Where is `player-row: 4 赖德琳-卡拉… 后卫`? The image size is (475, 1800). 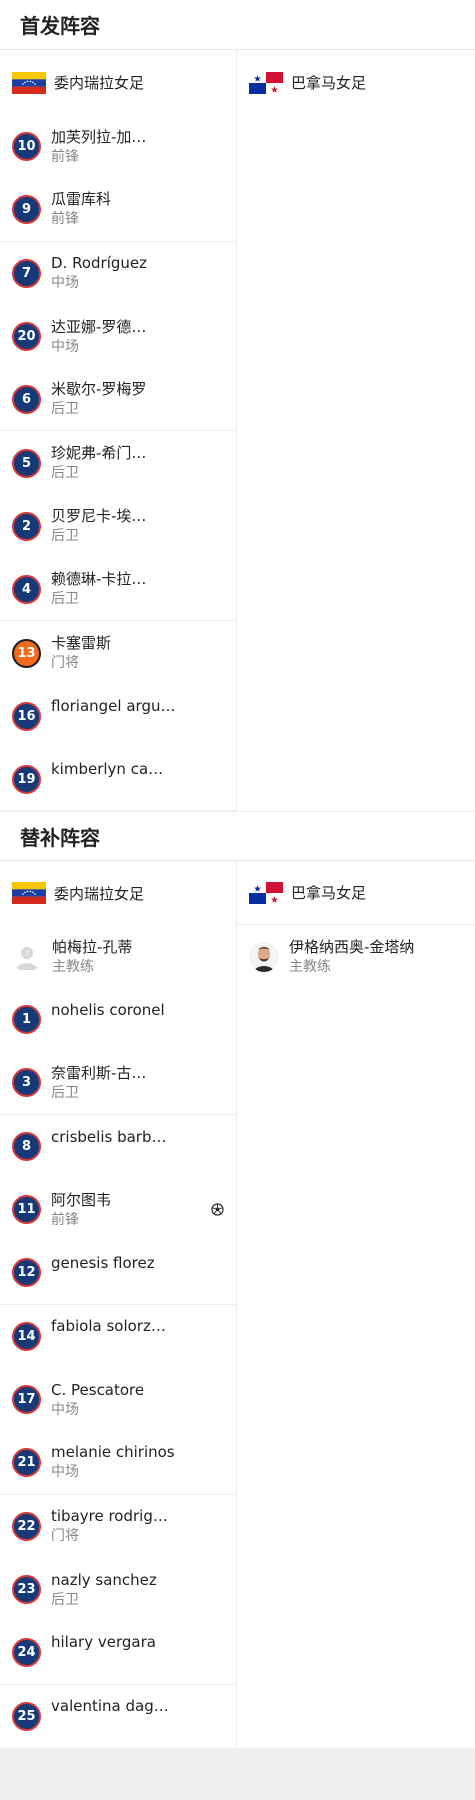 player-row: 4 赖德琳-卡拉… 后卫 is located at coordinates (118, 590).